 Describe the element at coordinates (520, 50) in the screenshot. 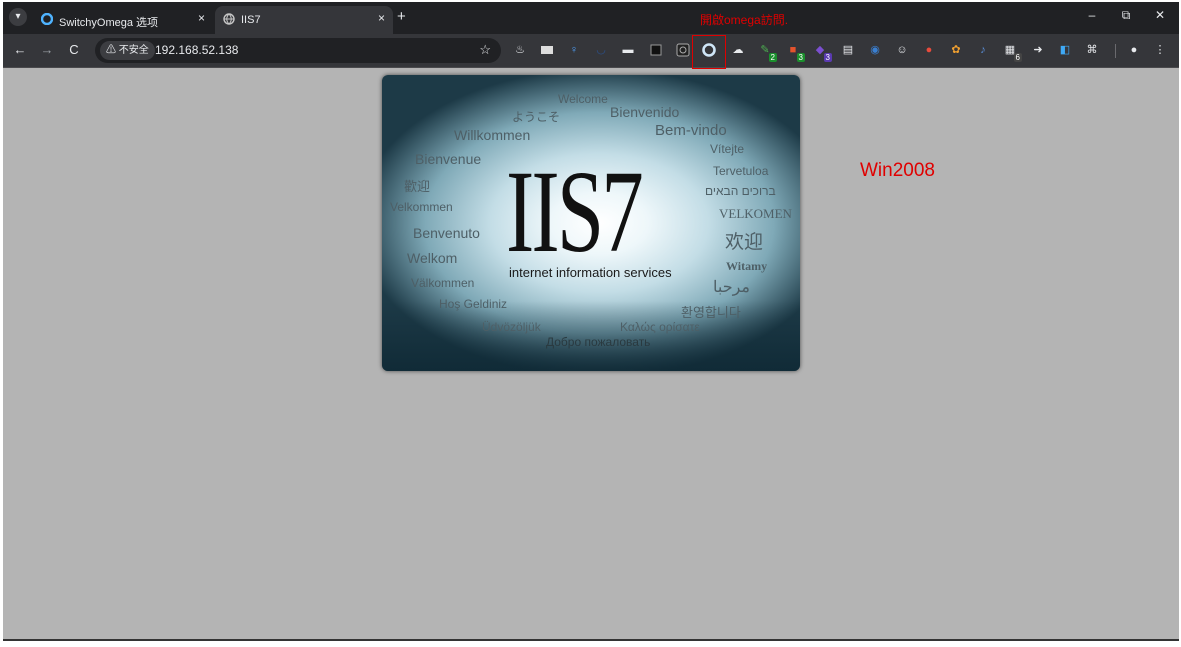

I see `extension-flask-icon: ♨` at that location.